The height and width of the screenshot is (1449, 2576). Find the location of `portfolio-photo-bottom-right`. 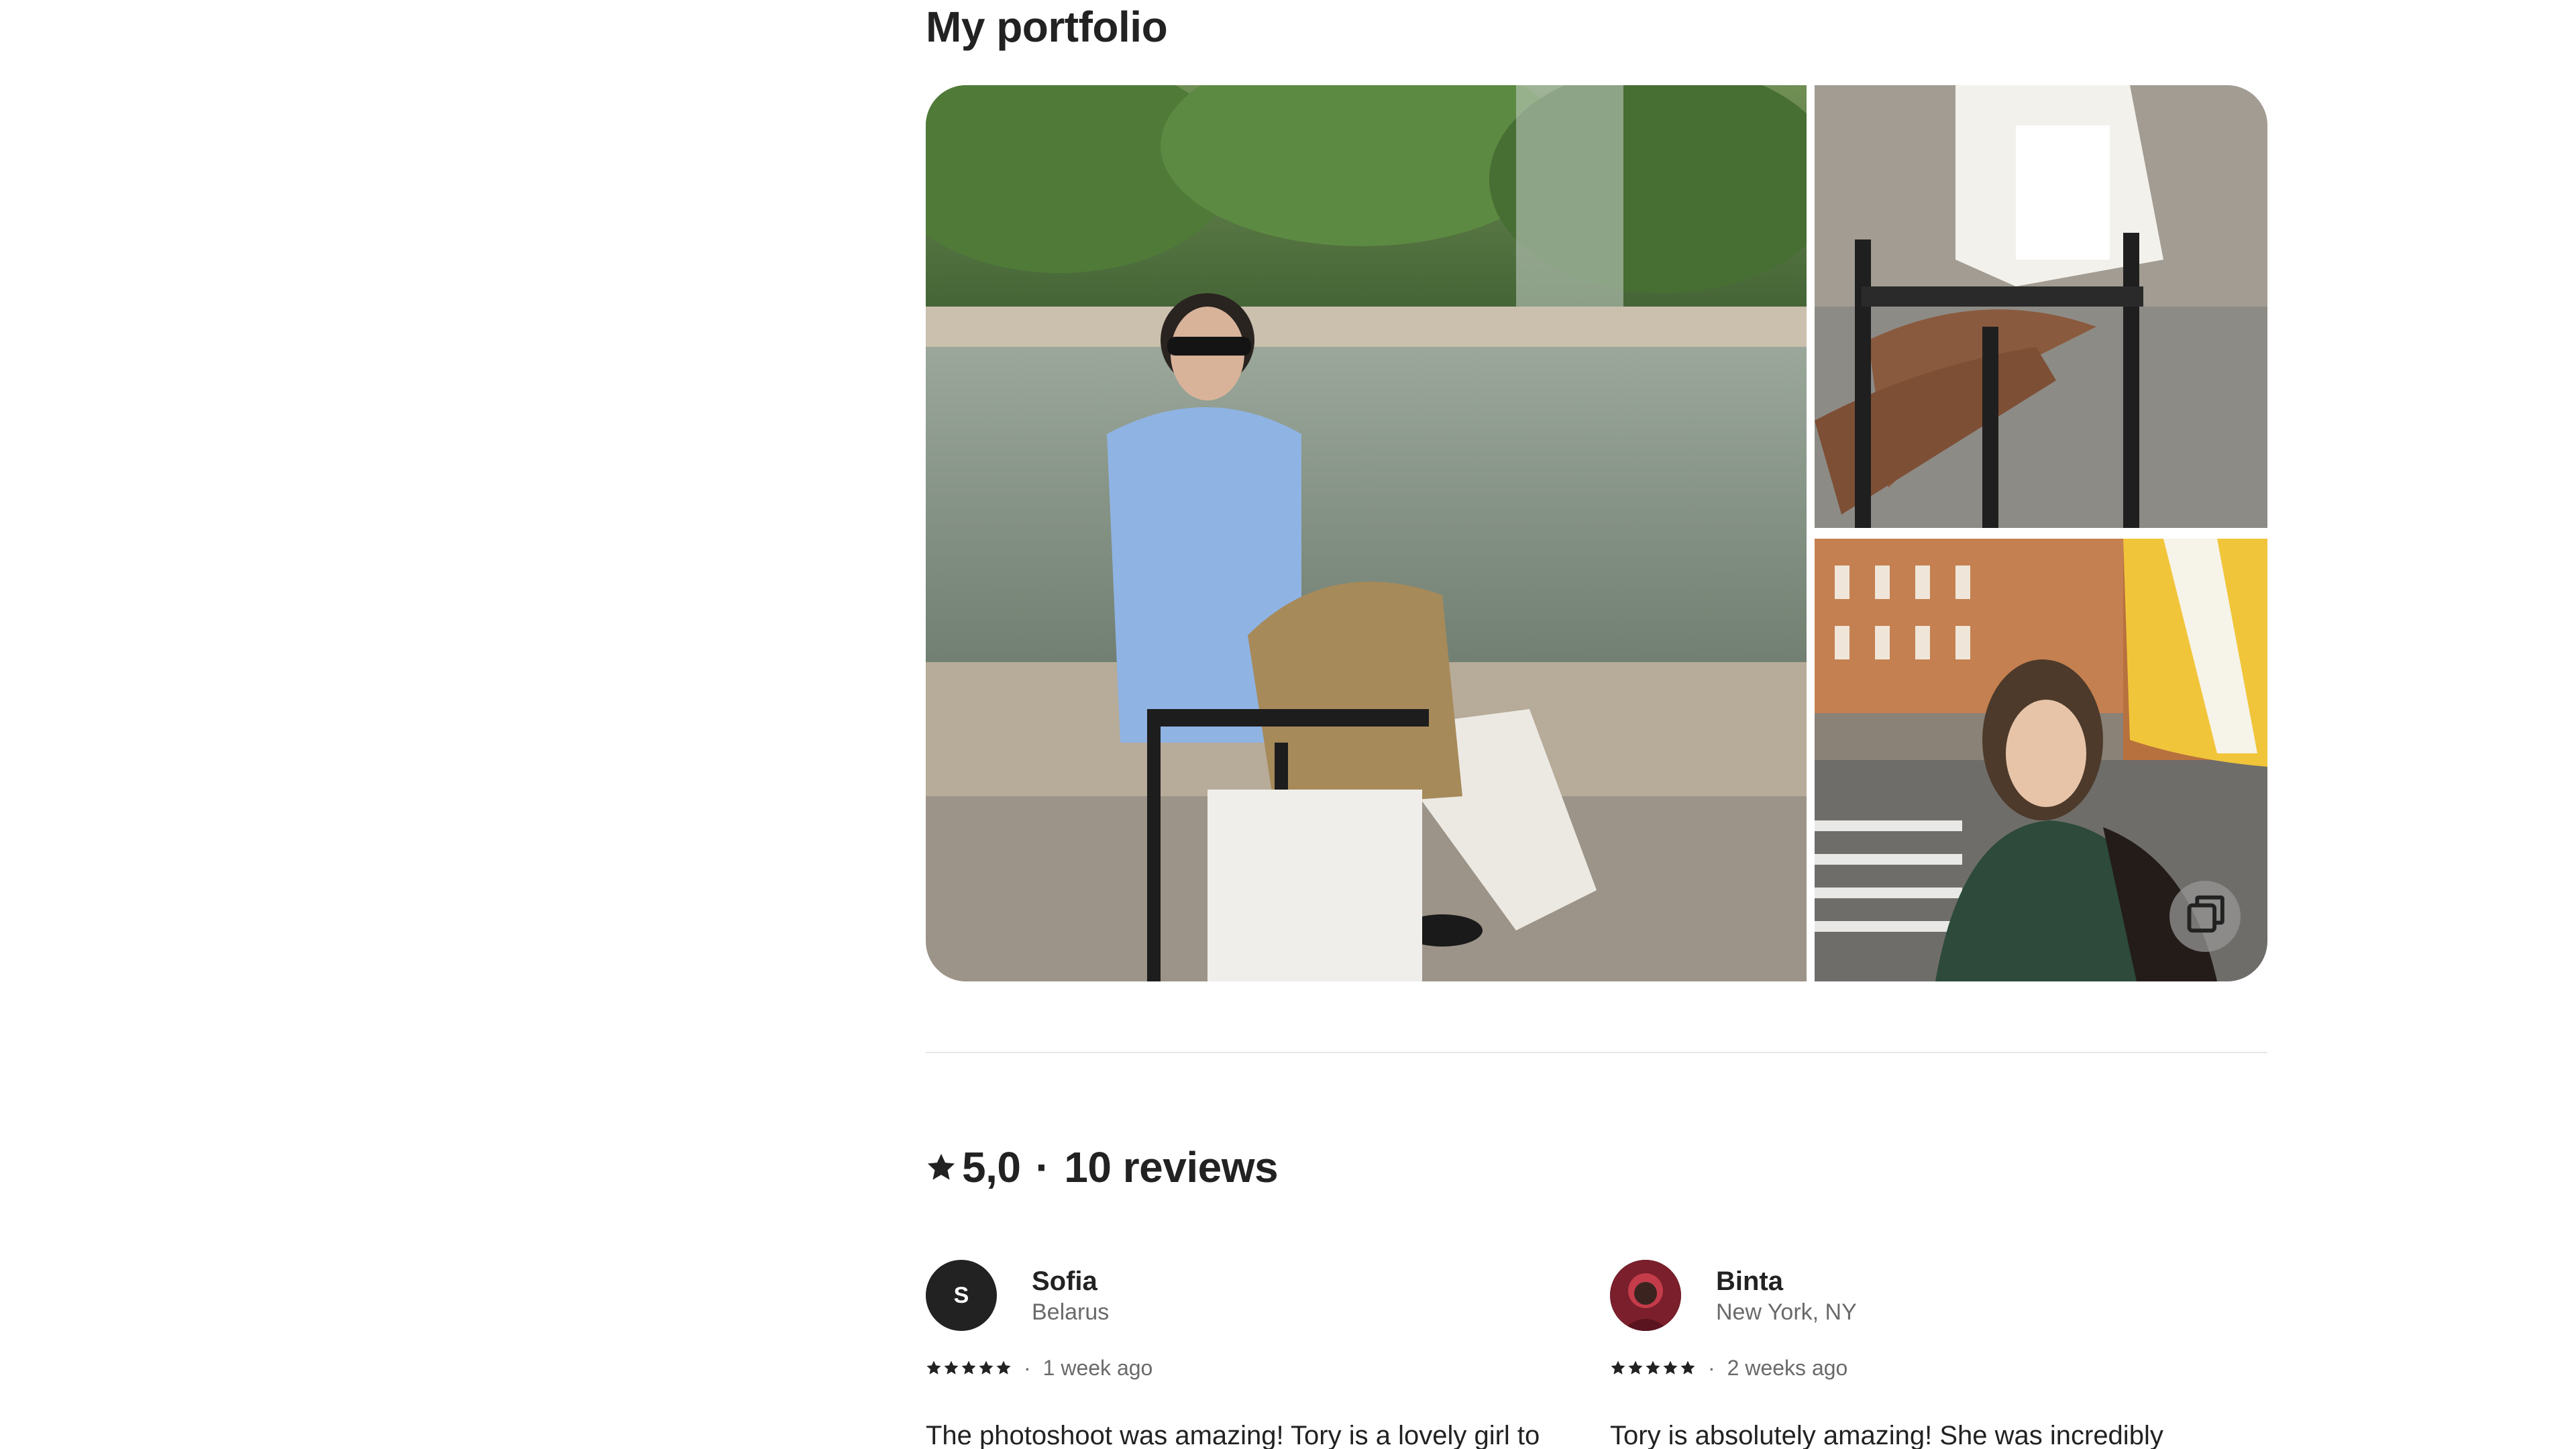

portfolio-photo-bottom-right is located at coordinates (2041, 760).